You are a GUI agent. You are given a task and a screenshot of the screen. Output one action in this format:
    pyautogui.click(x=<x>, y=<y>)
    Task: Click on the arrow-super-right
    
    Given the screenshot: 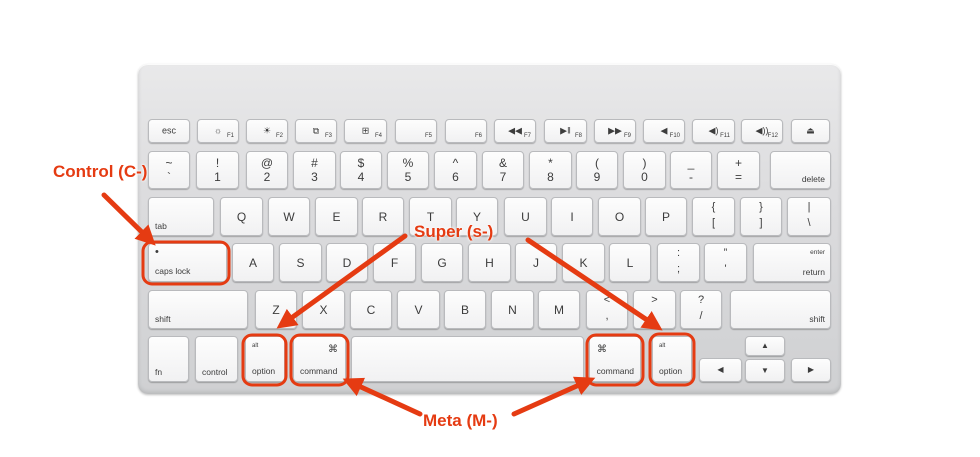 What is the action you would take?
    pyautogui.click(x=594, y=284)
    